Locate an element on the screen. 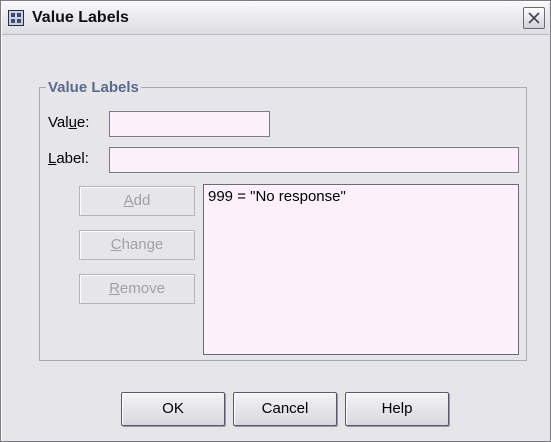 The height and width of the screenshot is (442, 551). label-input is located at coordinates (314, 160).